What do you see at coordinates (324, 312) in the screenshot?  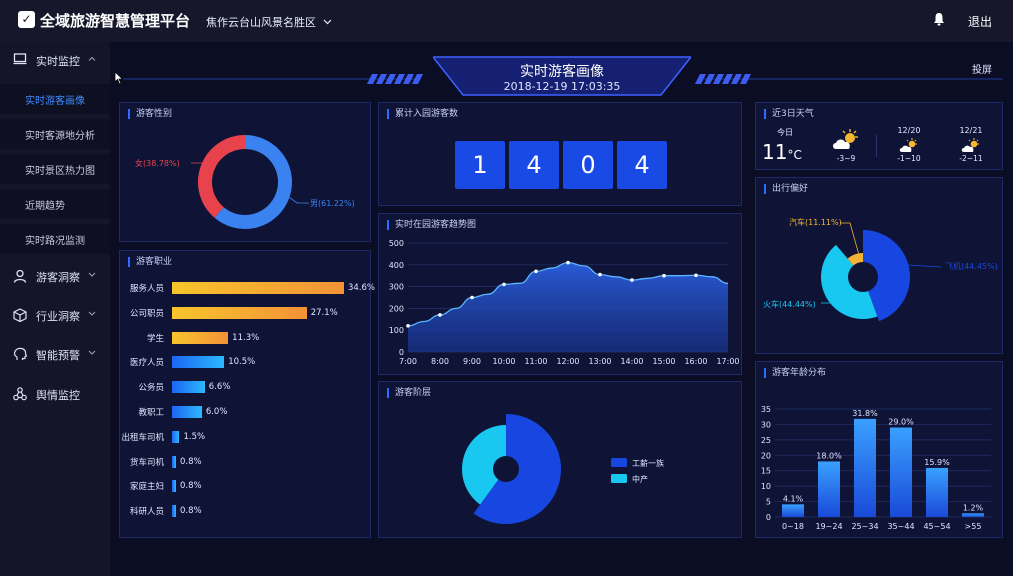 I see `occupation-value: 27.1%` at bounding box center [324, 312].